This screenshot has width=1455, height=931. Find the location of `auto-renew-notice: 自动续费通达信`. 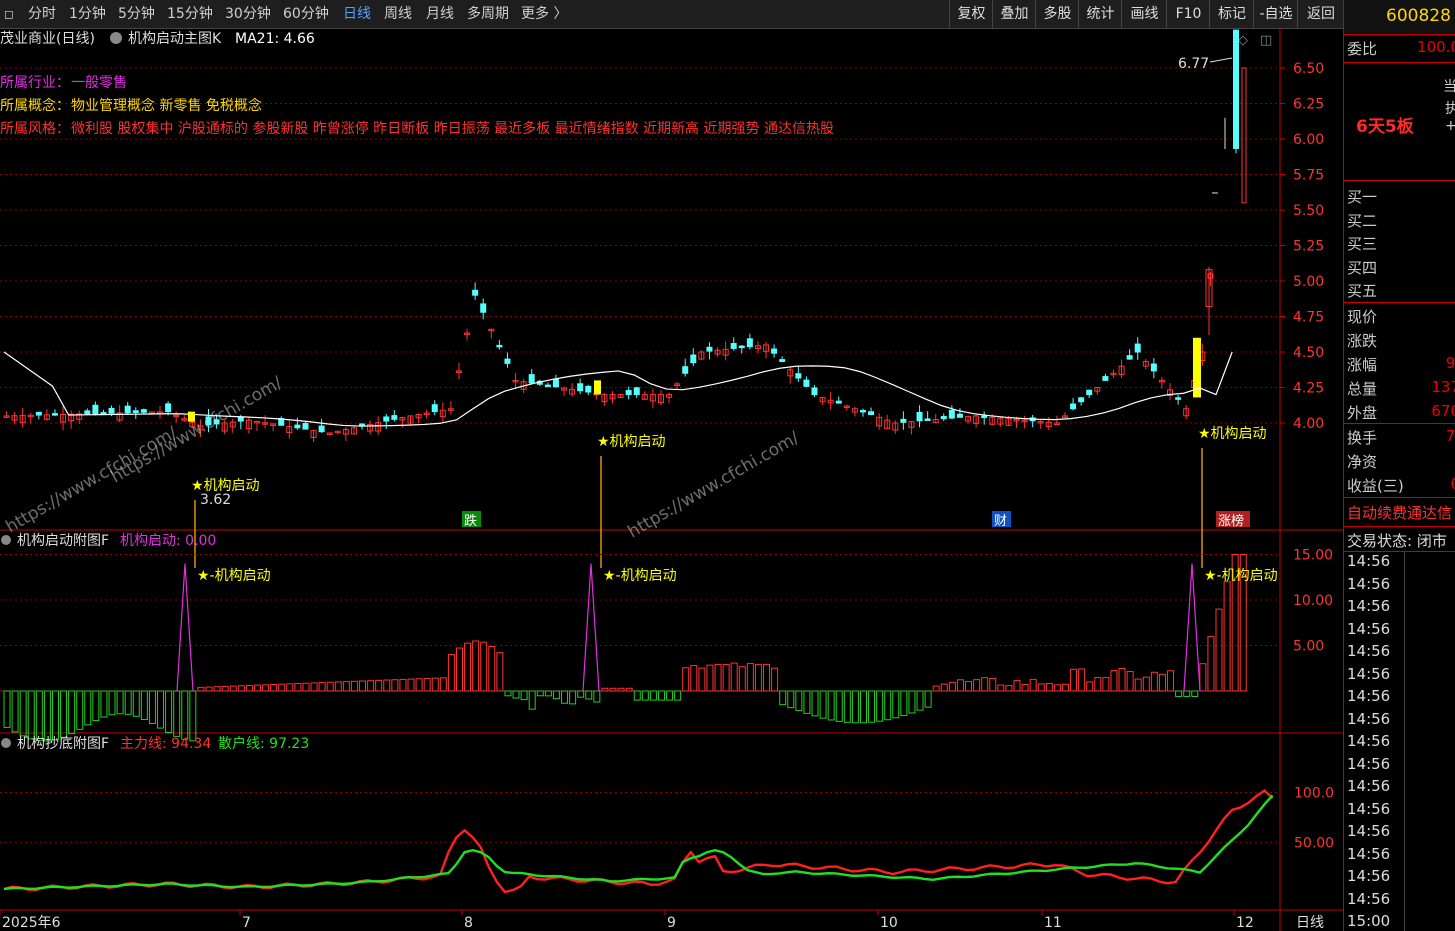

auto-renew-notice: 自动续费通达信 is located at coordinates (1399, 512).